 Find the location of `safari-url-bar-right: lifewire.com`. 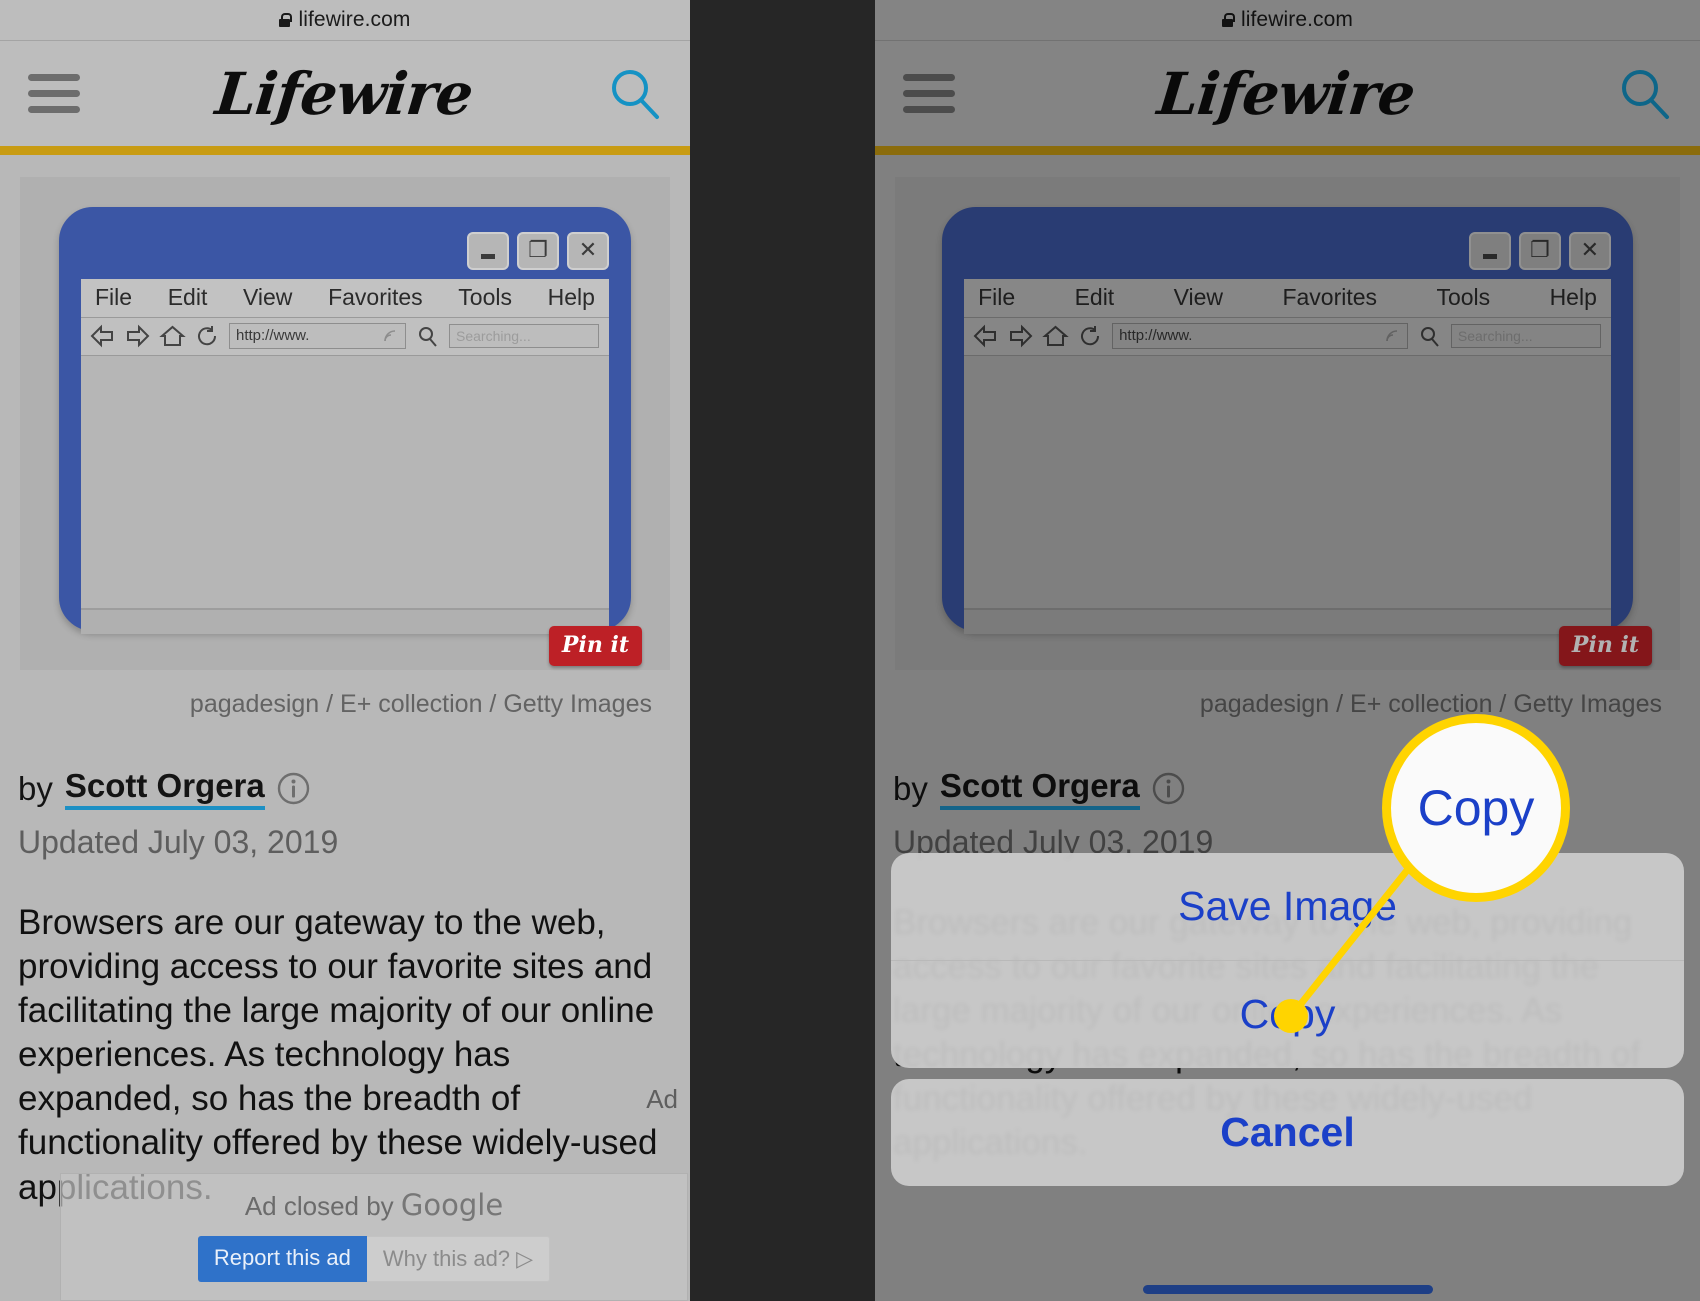

safari-url-bar-right: lifewire.com is located at coordinates (1287, 20).